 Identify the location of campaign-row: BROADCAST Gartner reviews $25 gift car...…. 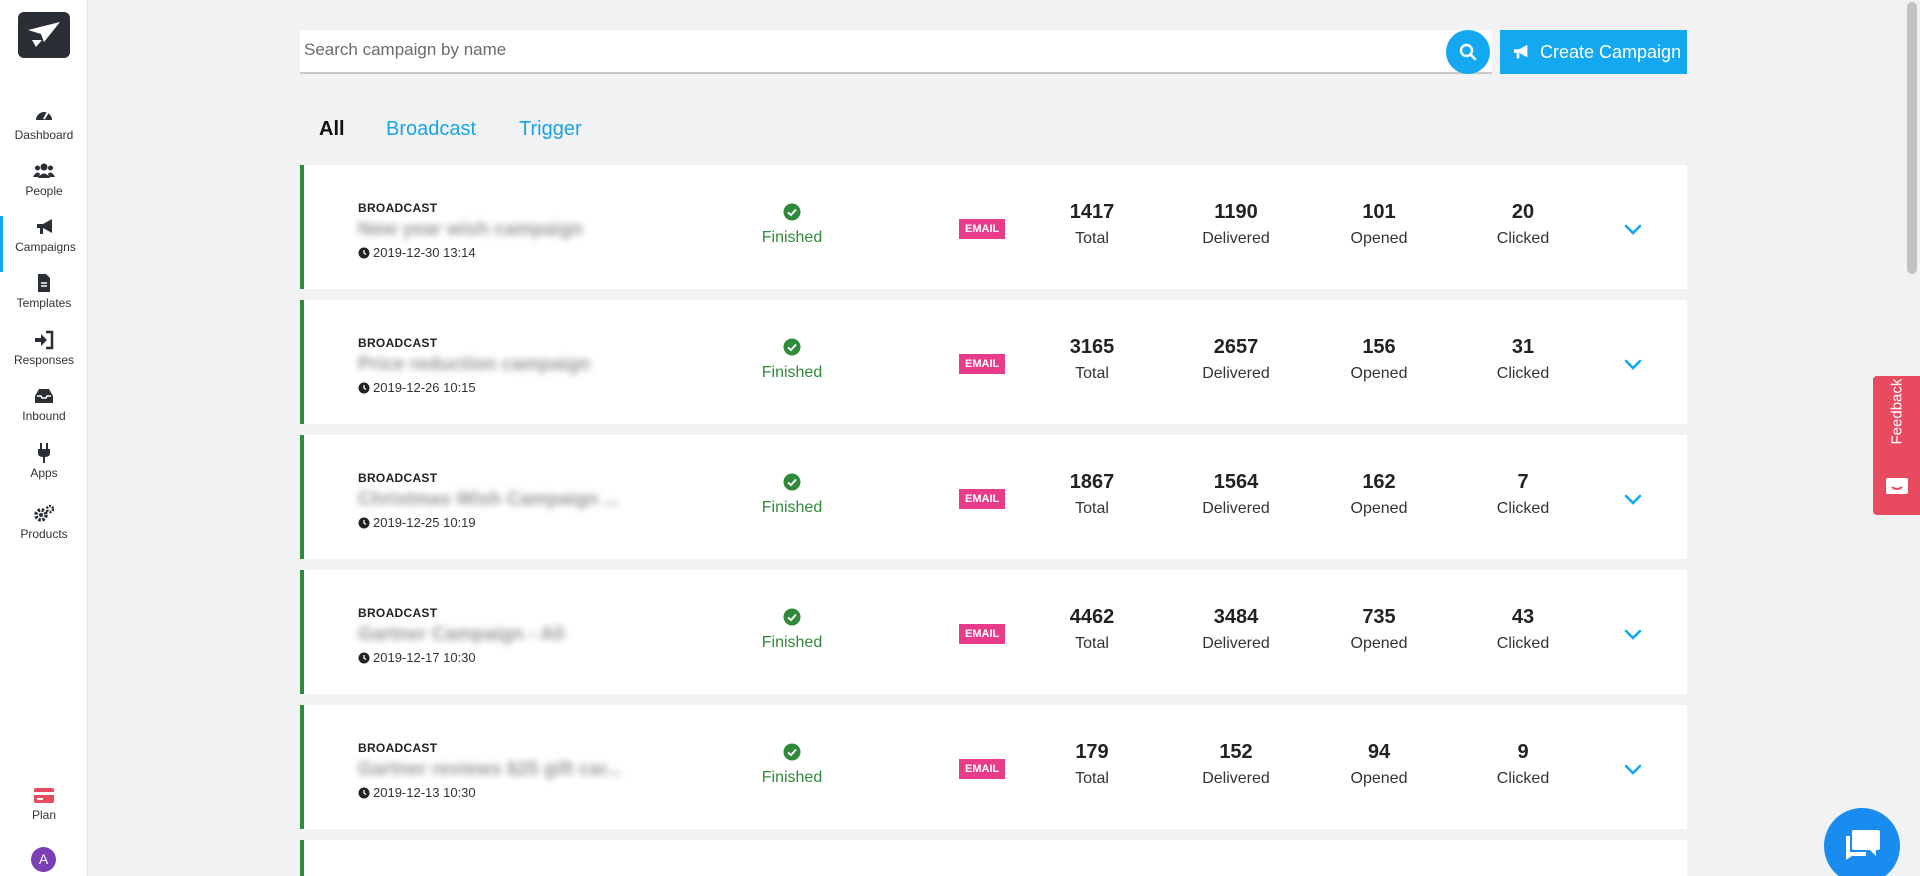
(993, 767).